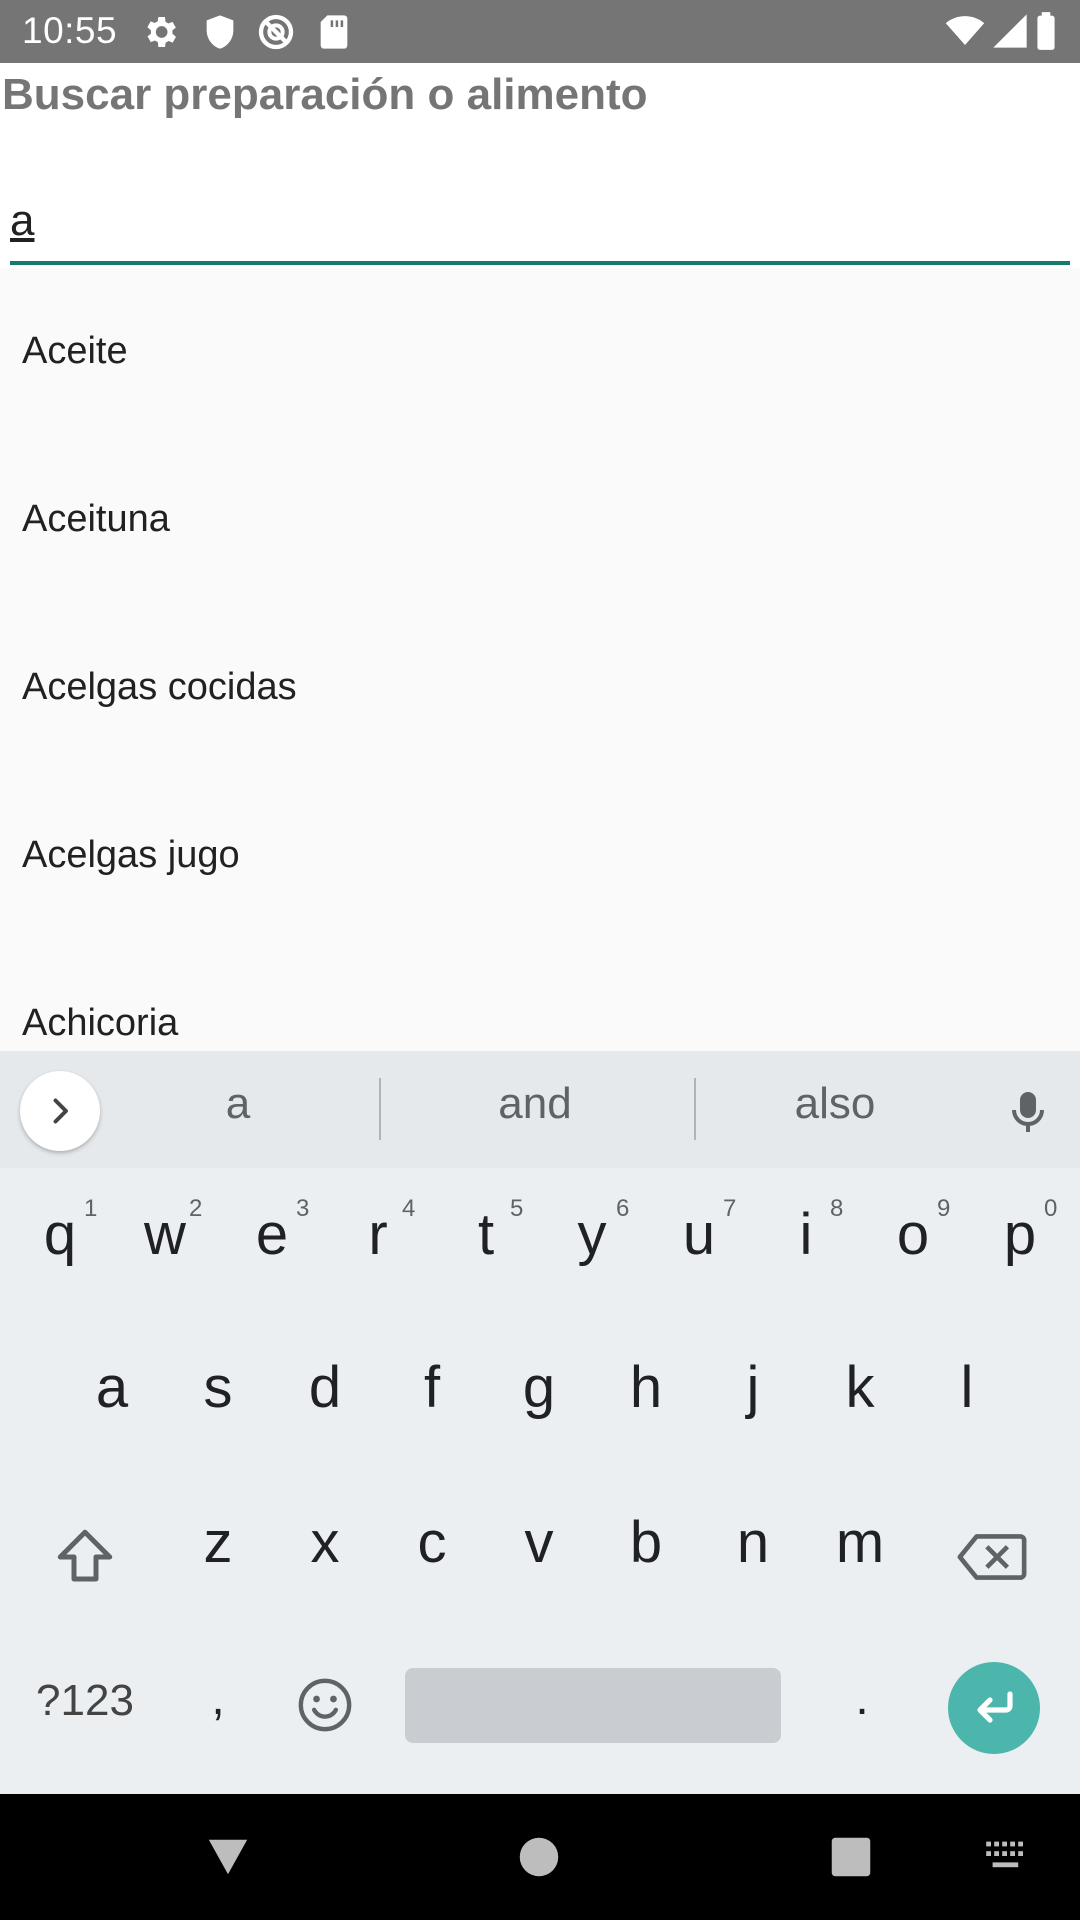 The height and width of the screenshot is (1920, 1080). I want to click on key-f: f, so click(432, 1387).